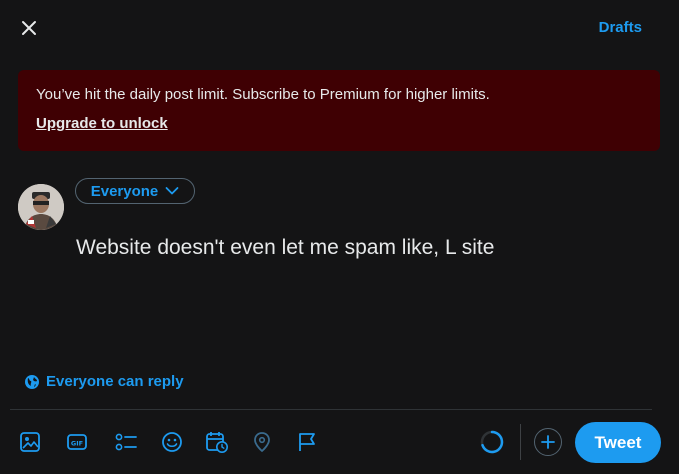 The image size is (679, 474). I want to click on add-media-button, so click(30, 442).